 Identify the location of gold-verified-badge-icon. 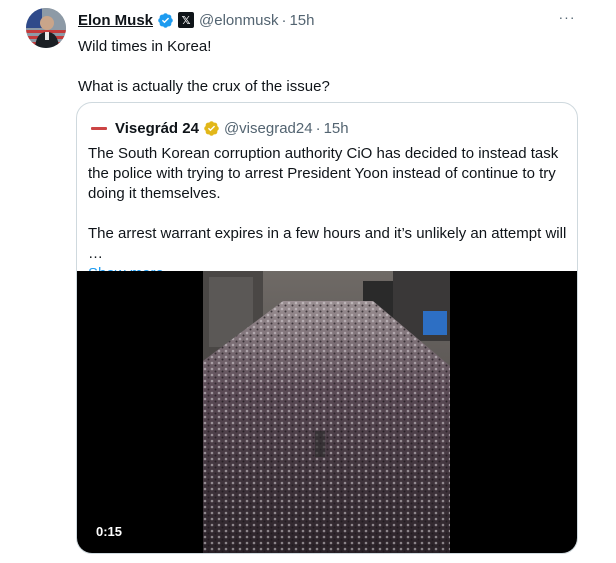
(211, 128).